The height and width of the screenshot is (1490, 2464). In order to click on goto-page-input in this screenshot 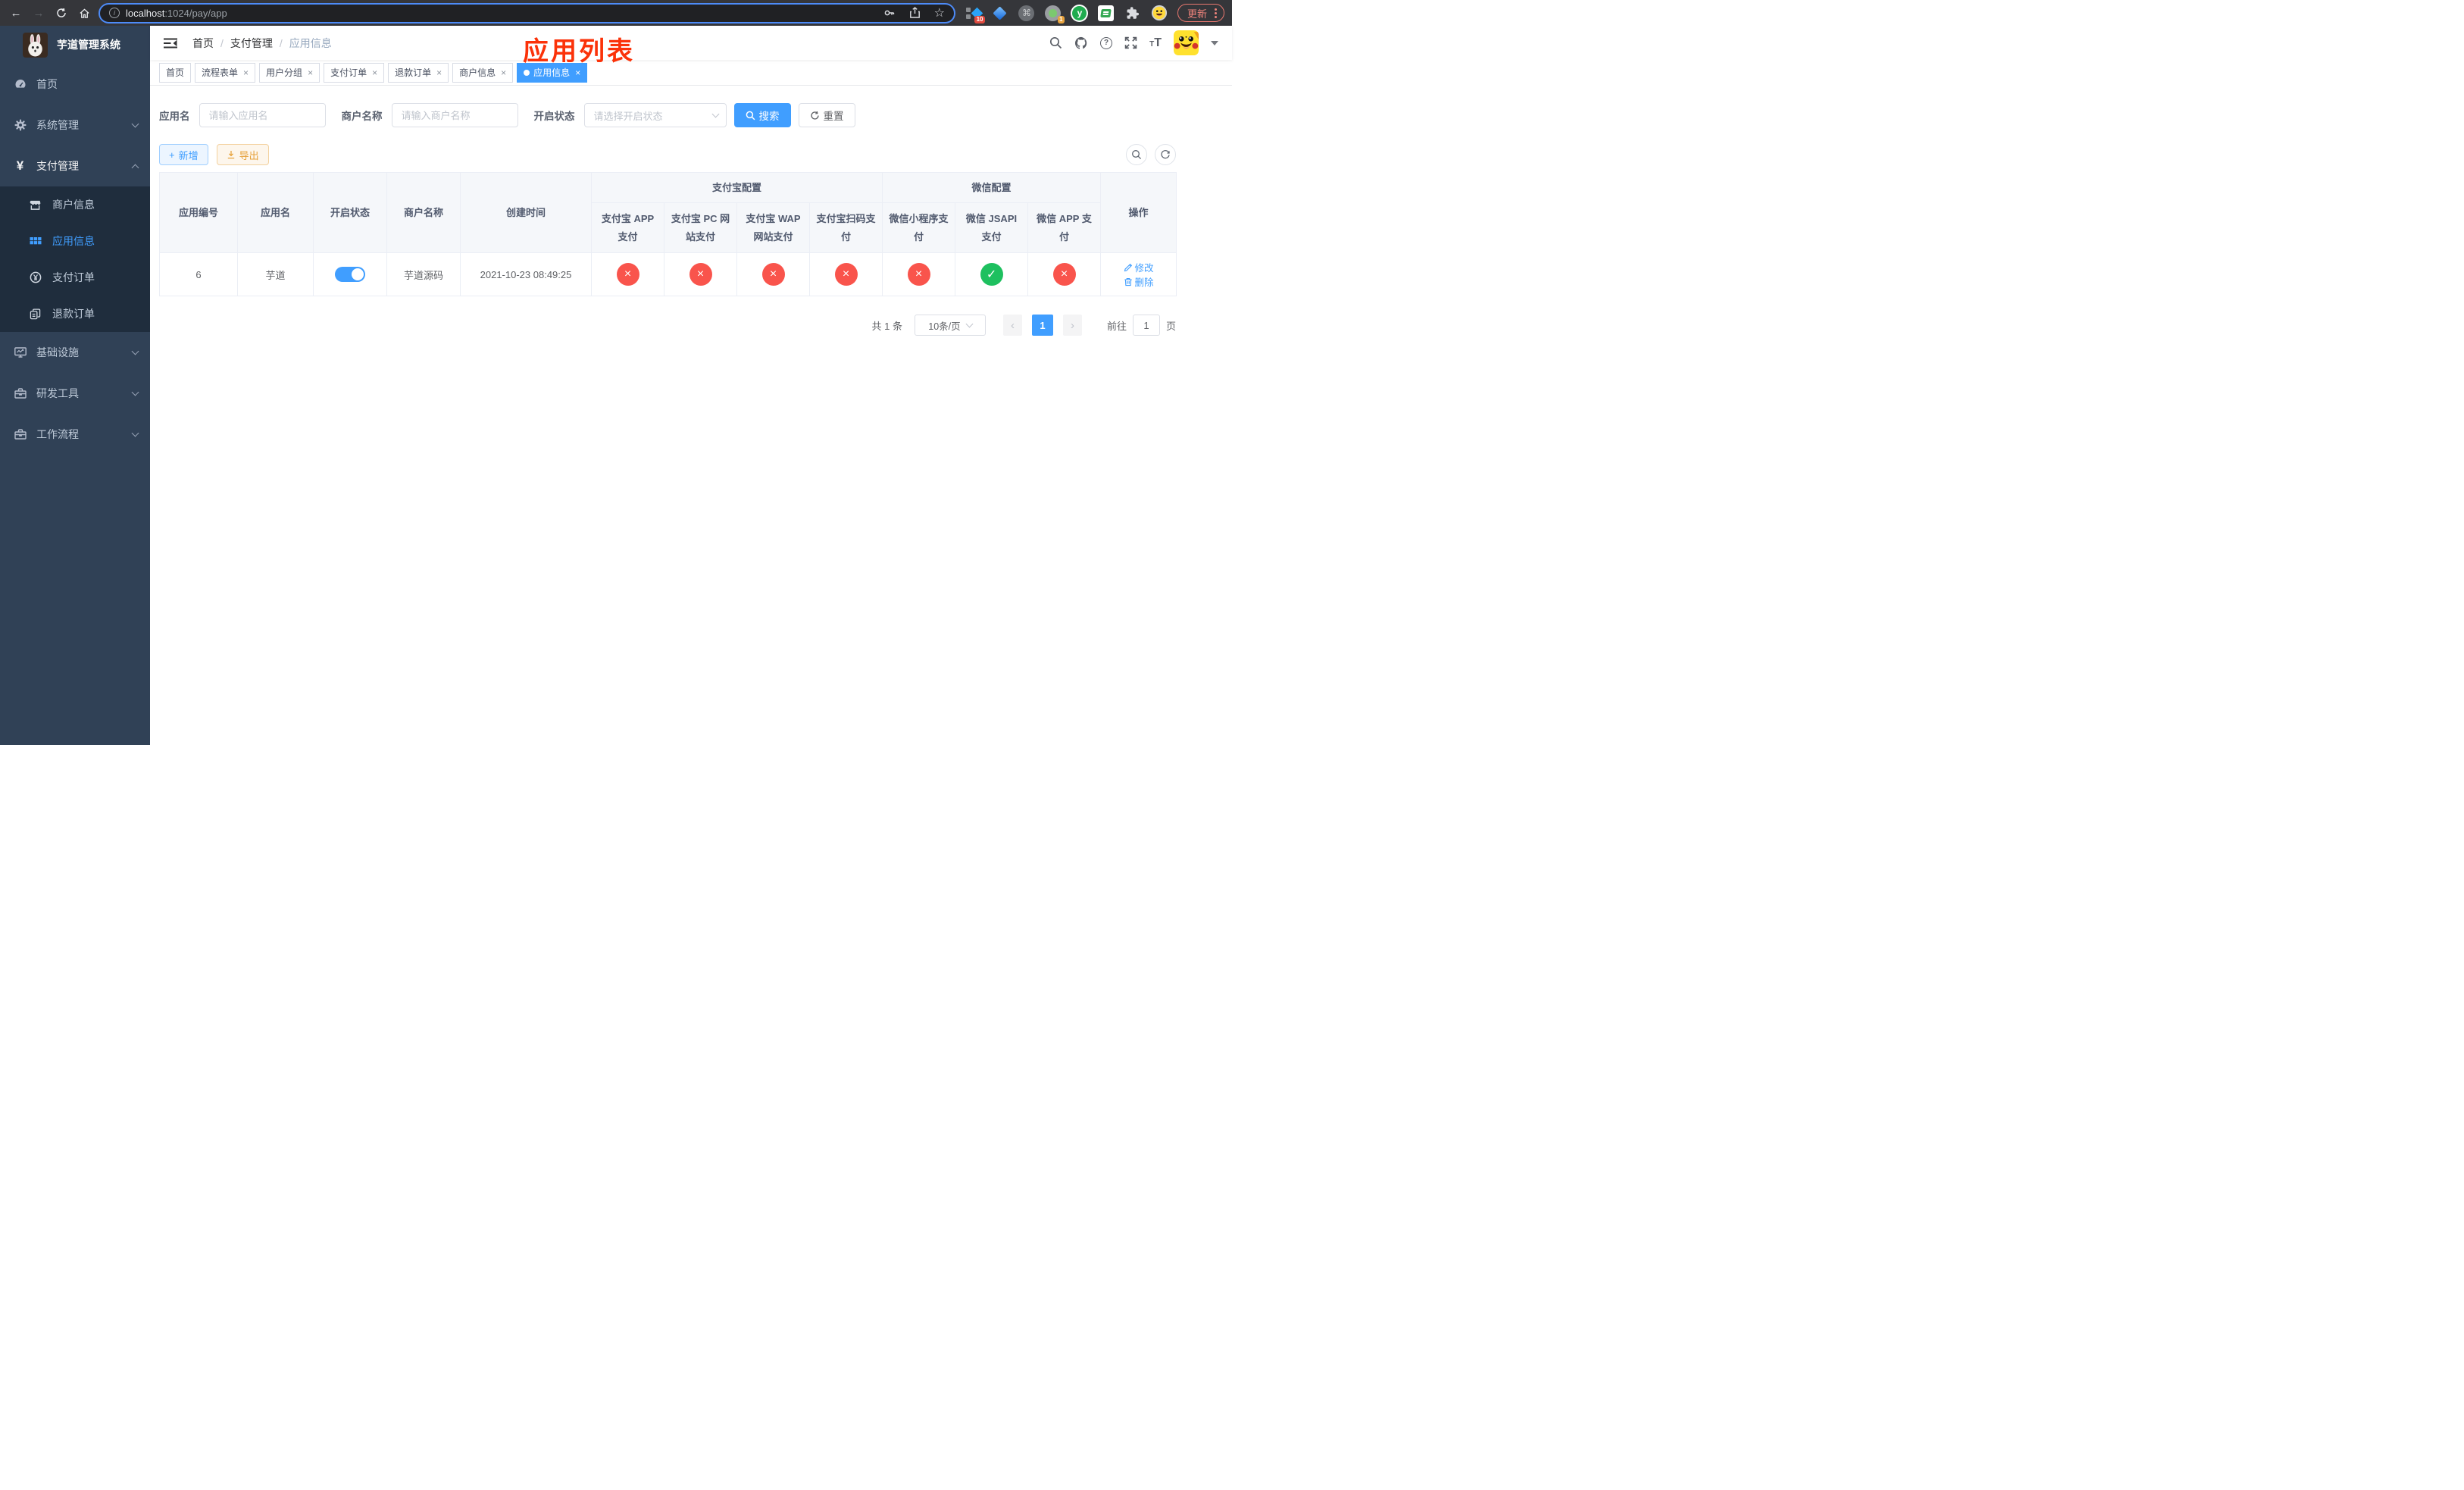, I will do `click(1146, 325)`.